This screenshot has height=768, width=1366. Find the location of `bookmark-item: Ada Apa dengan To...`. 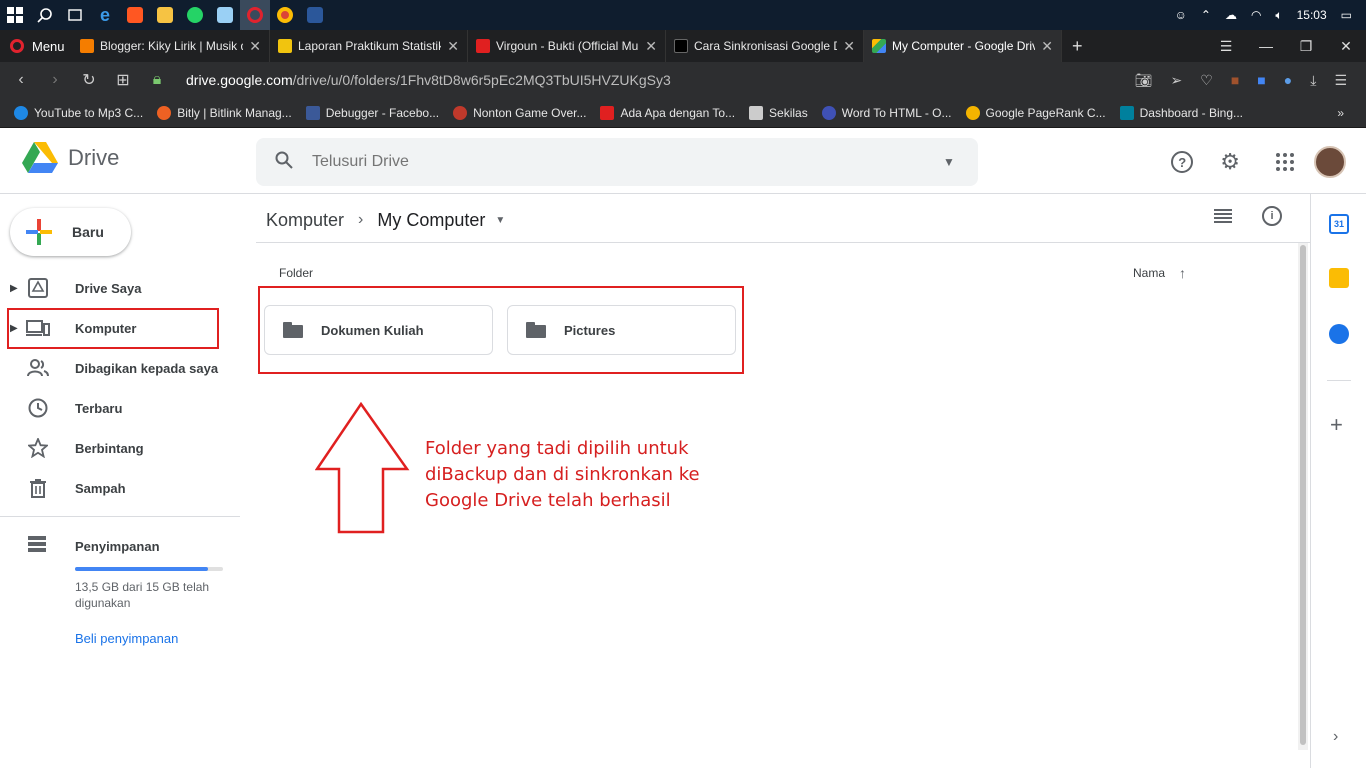

bookmark-item: Ada Apa dengan To... is located at coordinates (667, 112).